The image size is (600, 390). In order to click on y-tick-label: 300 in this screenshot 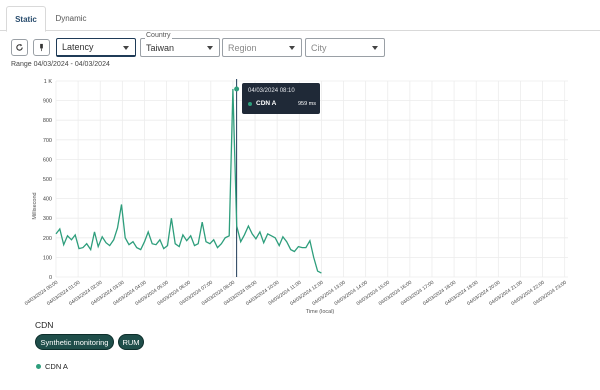, I will do `click(47, 219)`.